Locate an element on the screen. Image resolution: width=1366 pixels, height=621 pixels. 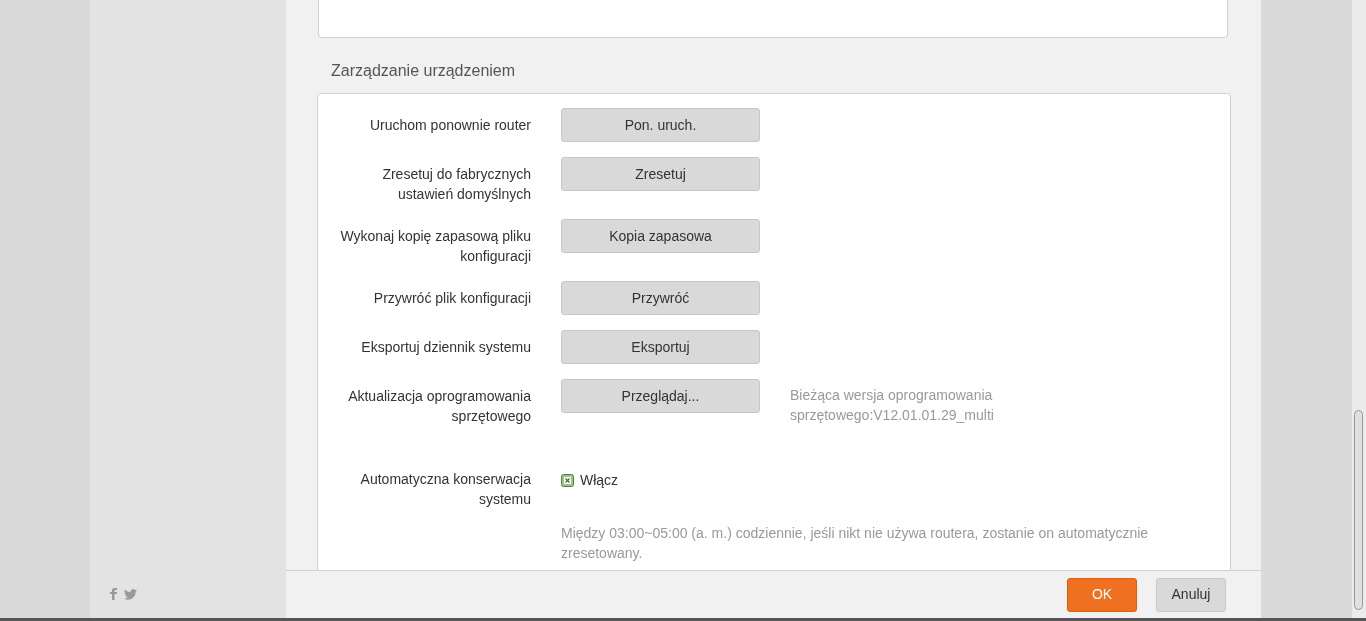
cancel-button: Anuluj is located at coordinates (1191, 594).